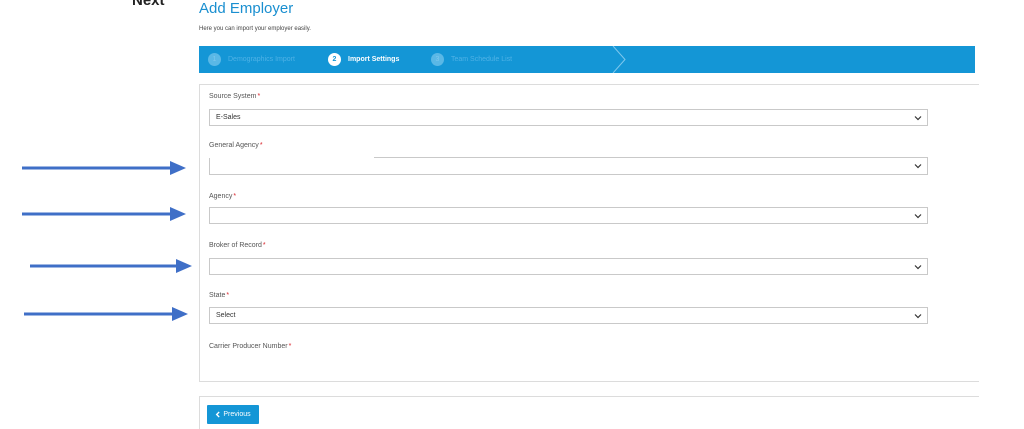 Image resolution: width=1024 pixels, height=429 pixels. I want to click on broker-of-record-label: Broker of Record*, so click(237, 245).